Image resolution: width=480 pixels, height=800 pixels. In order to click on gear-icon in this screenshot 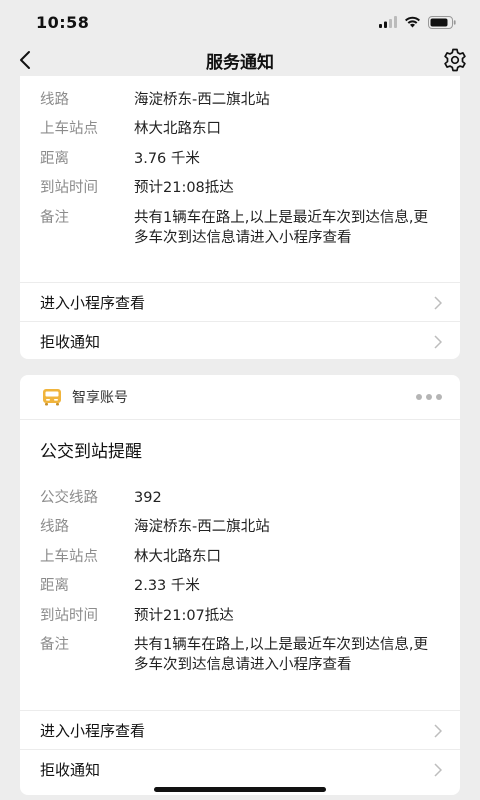, I will do `click(455, 60)`.